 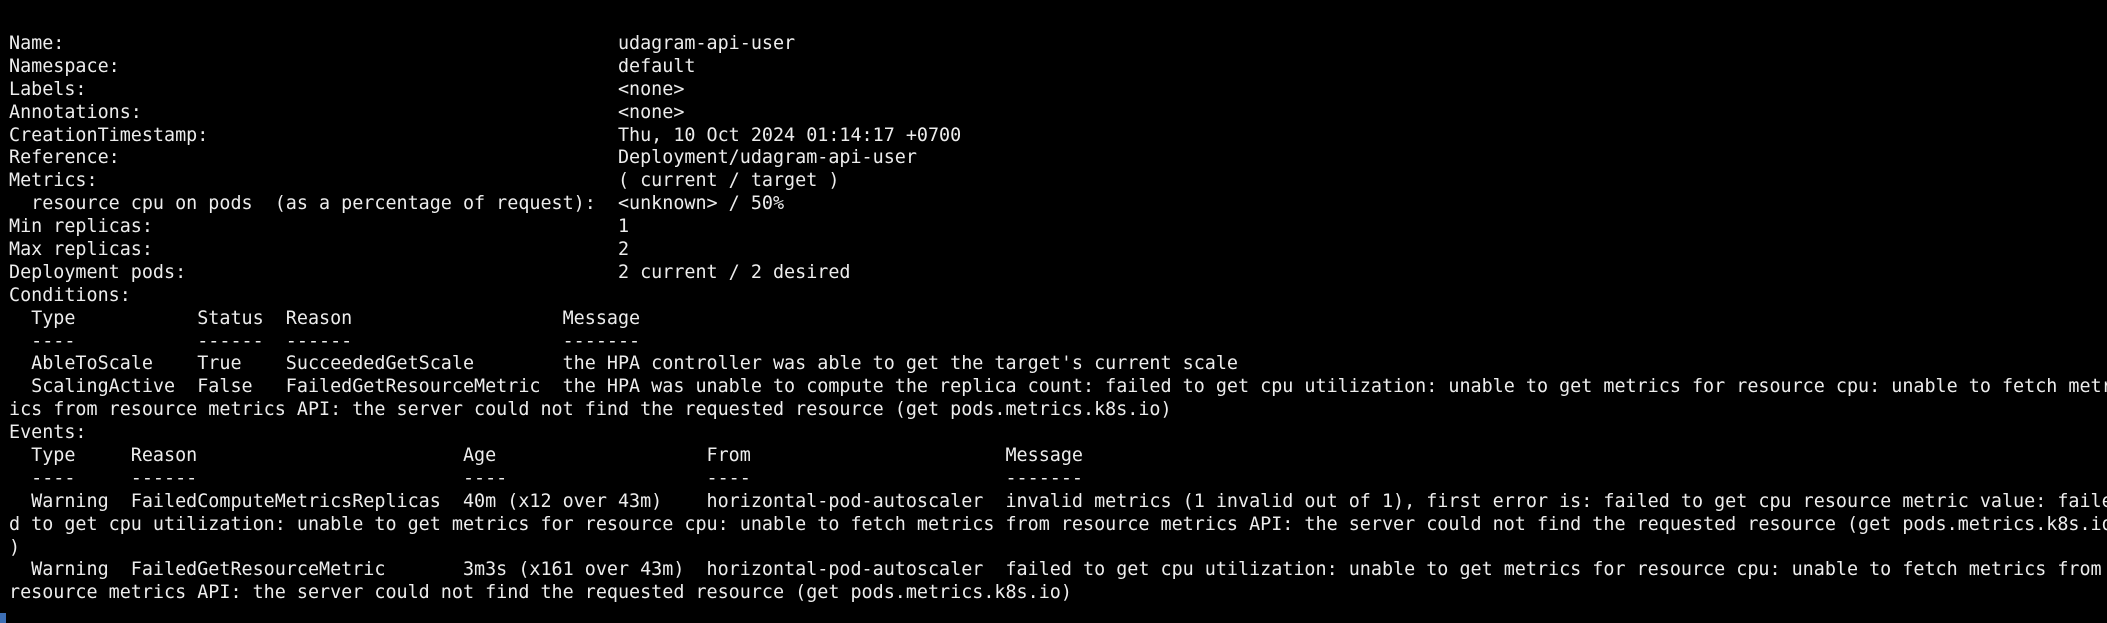 What do you see at coordinates (325, 318) in the screenshot?
I see `line-conditions-columns: Type Status Reason Message` at bounding box center [325, 318].